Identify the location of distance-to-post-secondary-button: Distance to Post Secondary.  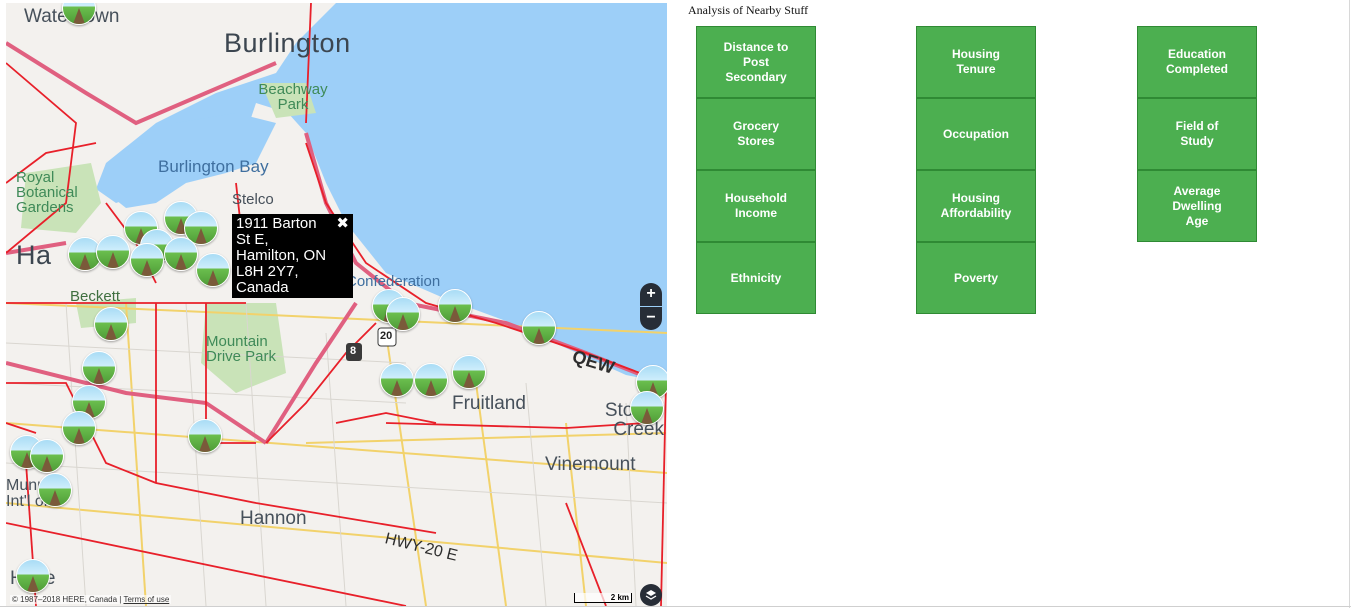
(756, 62).